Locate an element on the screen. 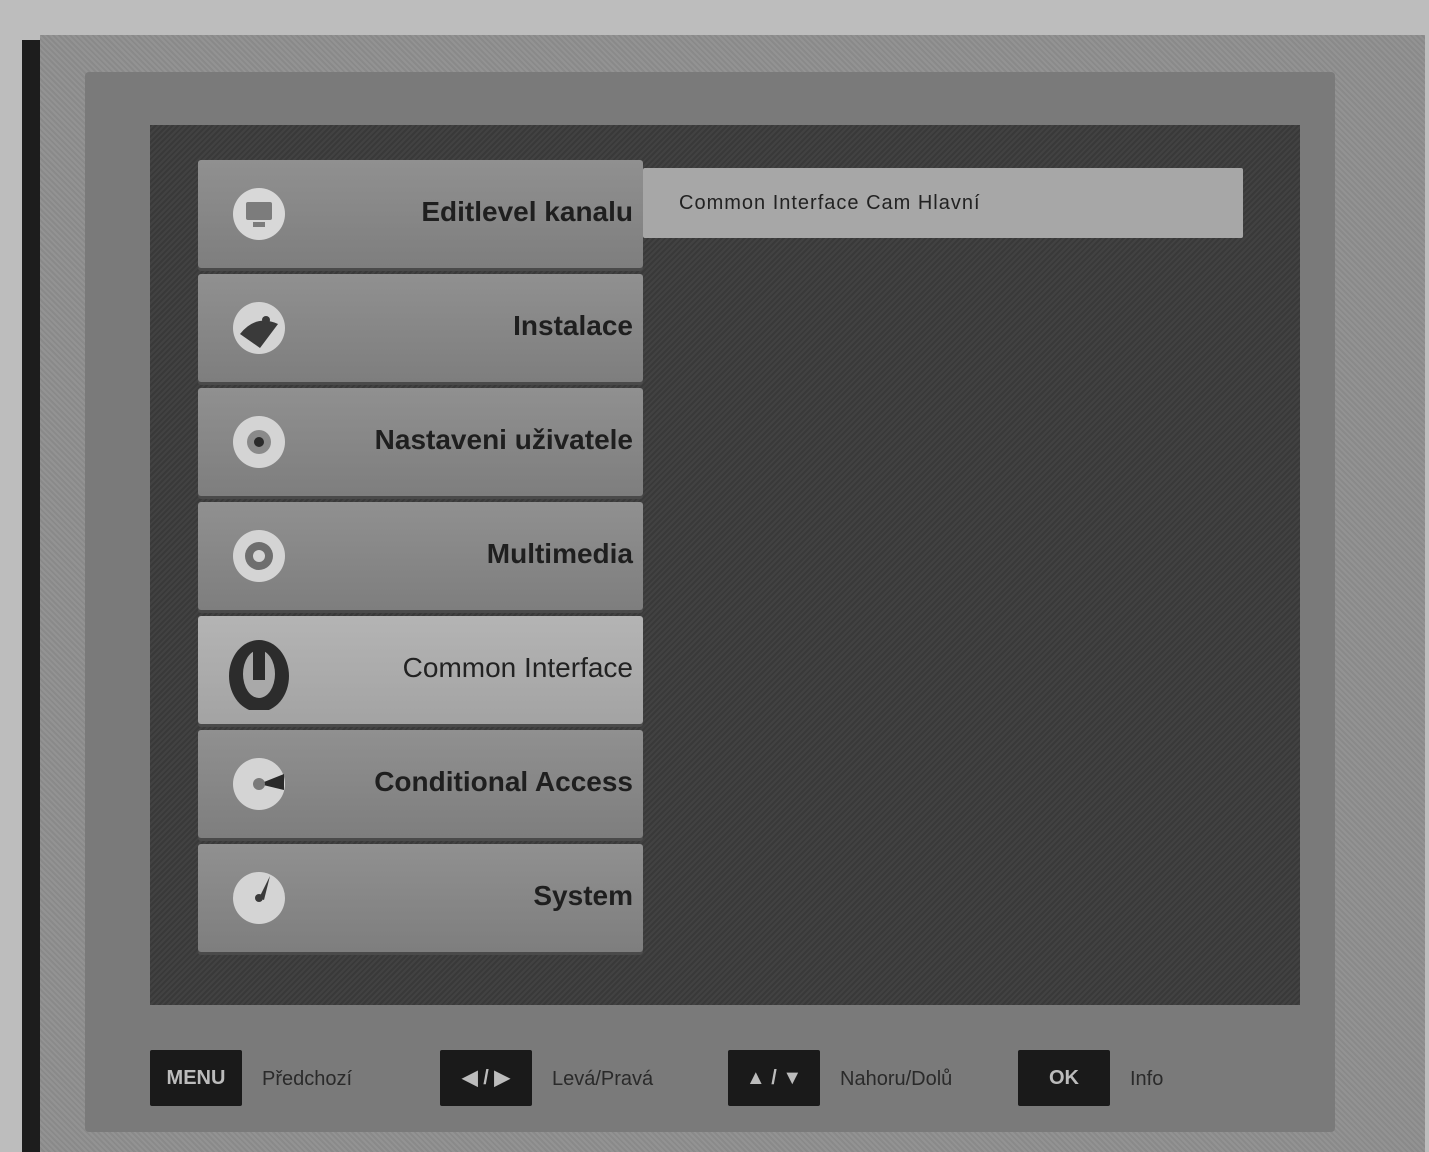 The height and width of the screenshot is (1152, 1429). menu-item-label: Conditional Access is located at coordinates (503, 781).